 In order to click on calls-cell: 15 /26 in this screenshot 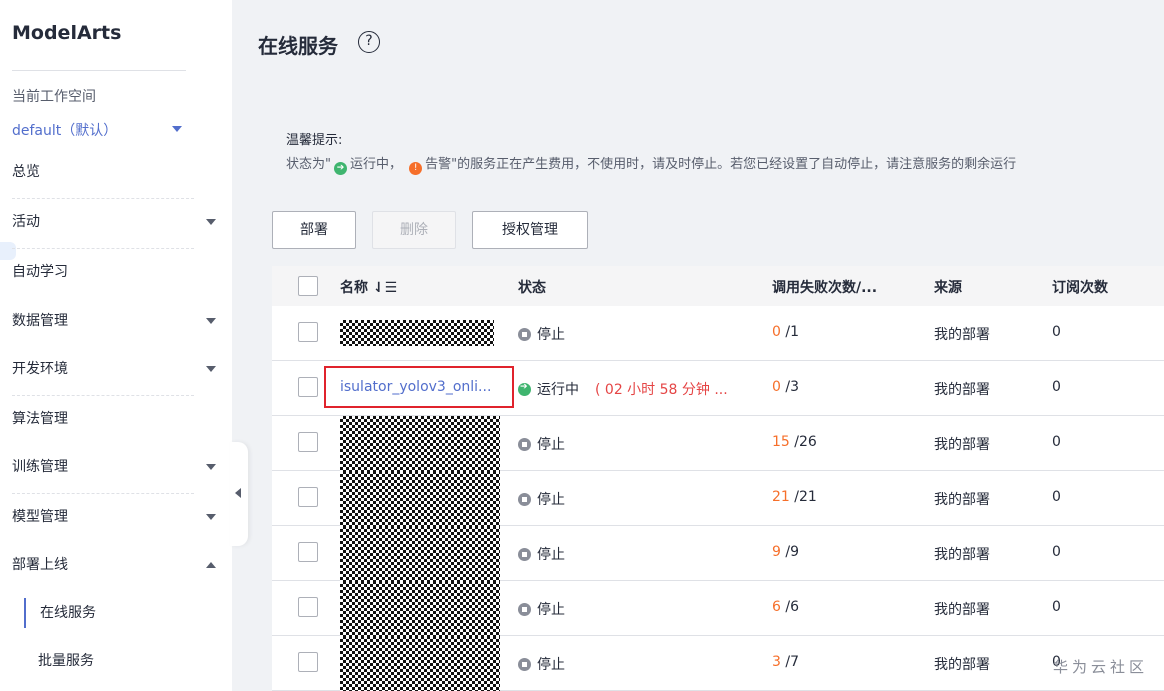, I will do `click(794, 442)`.